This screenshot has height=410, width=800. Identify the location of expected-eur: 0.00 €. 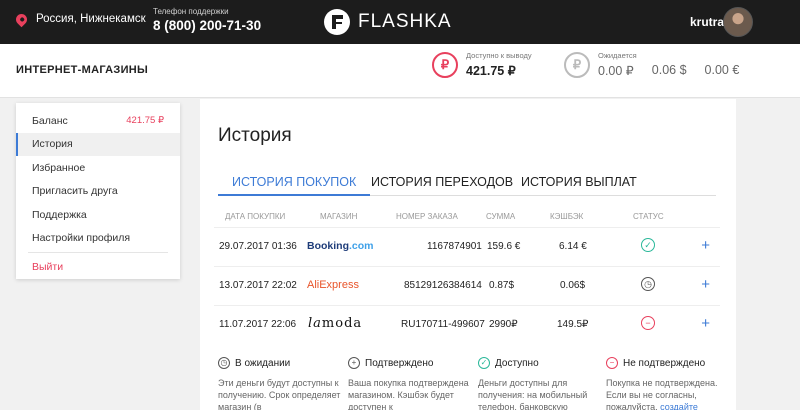
(722, 70).